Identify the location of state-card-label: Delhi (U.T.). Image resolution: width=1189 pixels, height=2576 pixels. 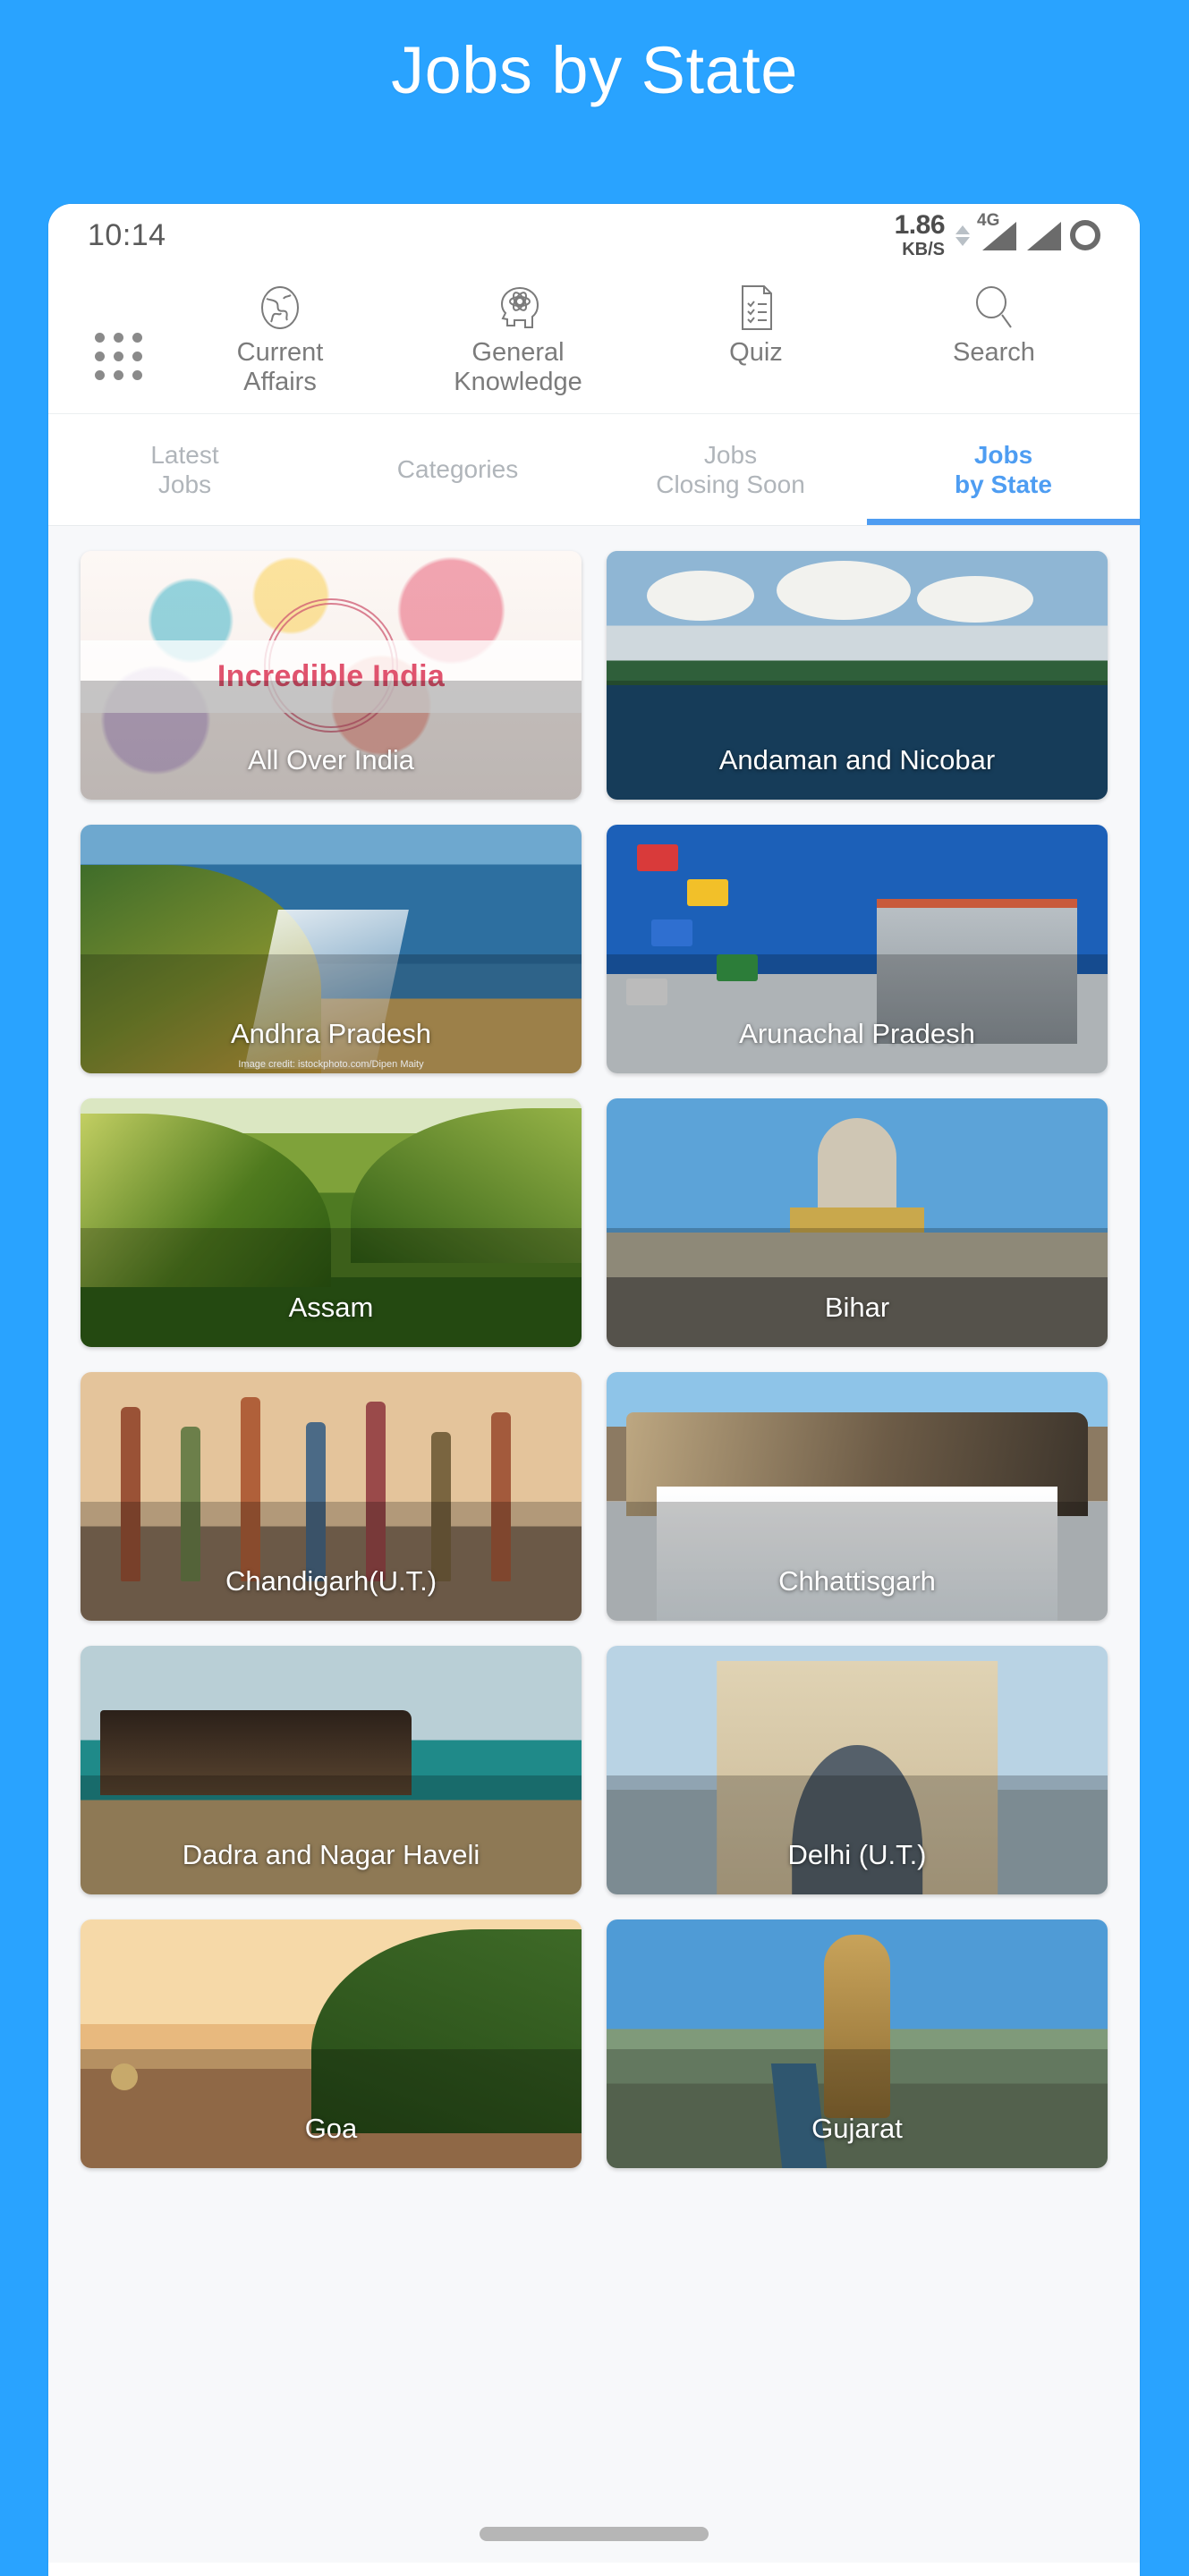
(857, 1855).